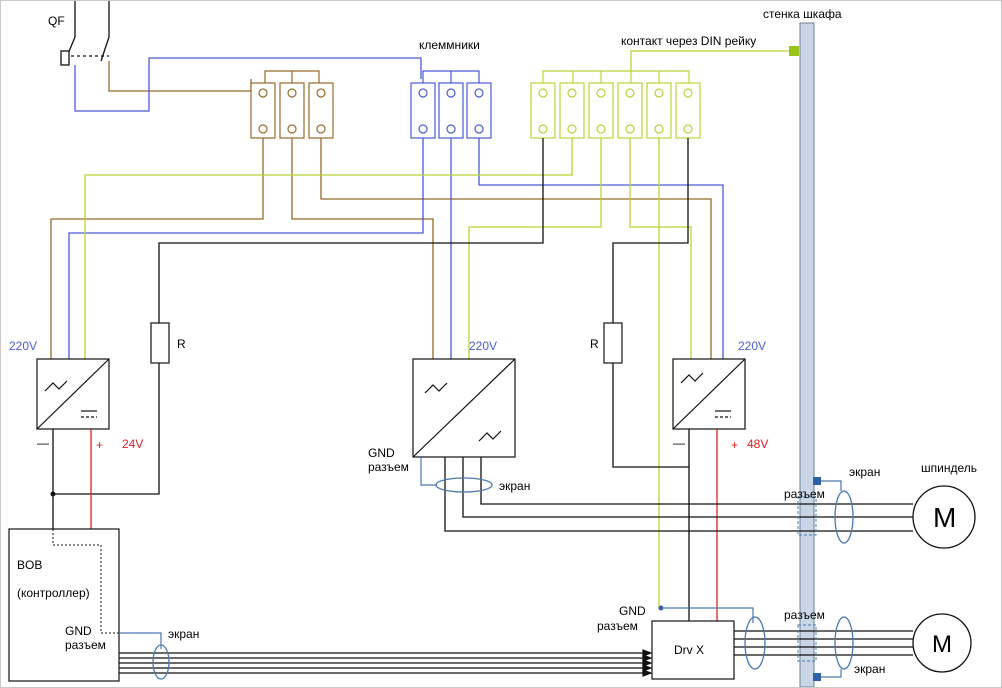 The width and height of the screenshot is (1002, 688). I want to click on din-contact-point, so click(794, 51).